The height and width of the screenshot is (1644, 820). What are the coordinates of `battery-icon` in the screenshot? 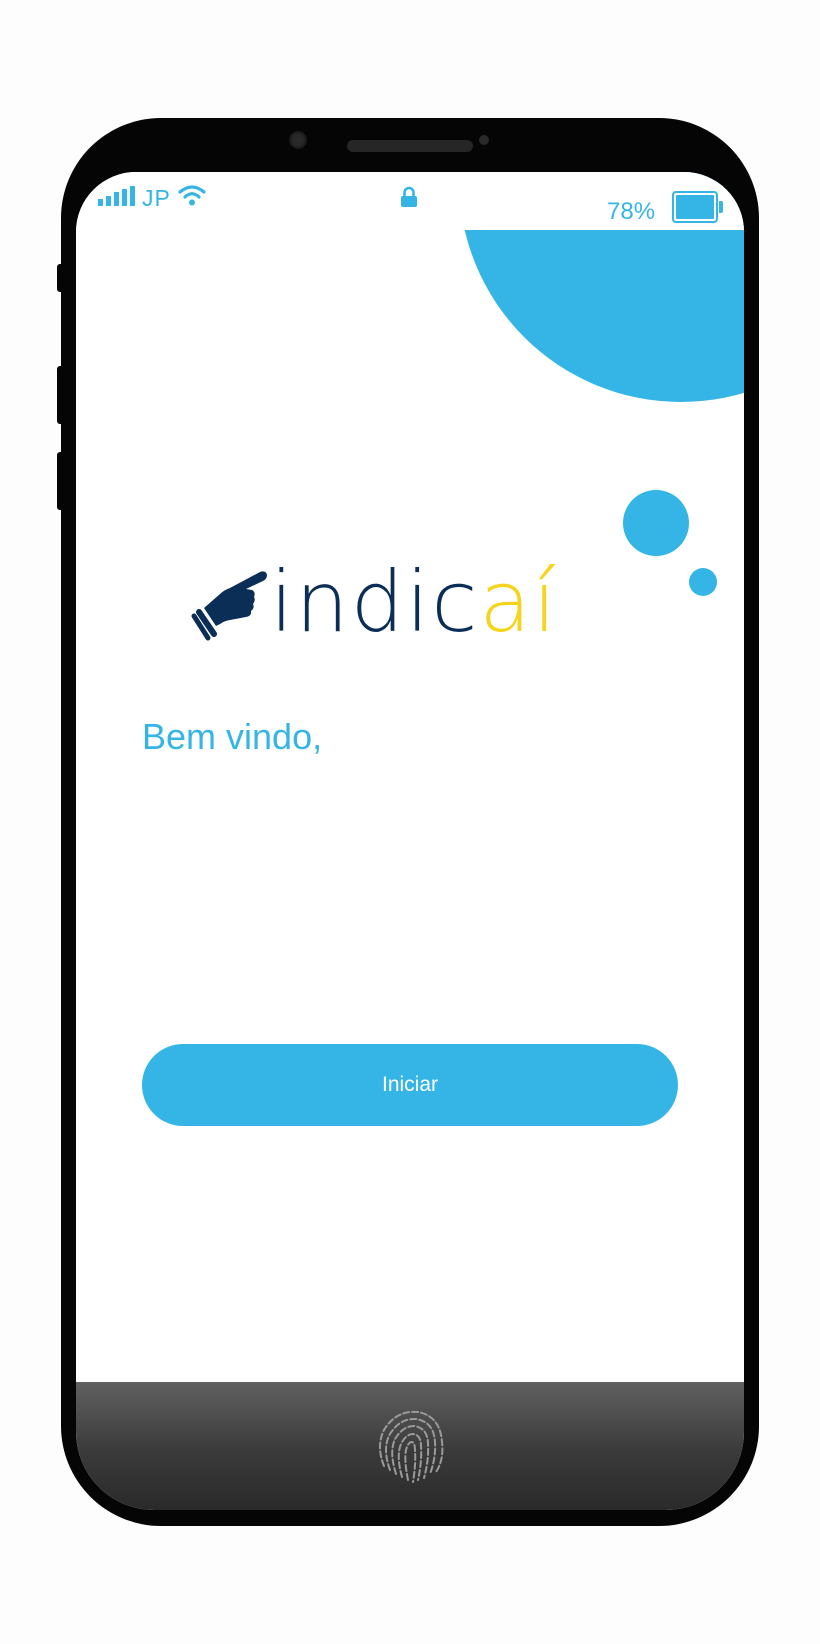 It's located at (695, 207).